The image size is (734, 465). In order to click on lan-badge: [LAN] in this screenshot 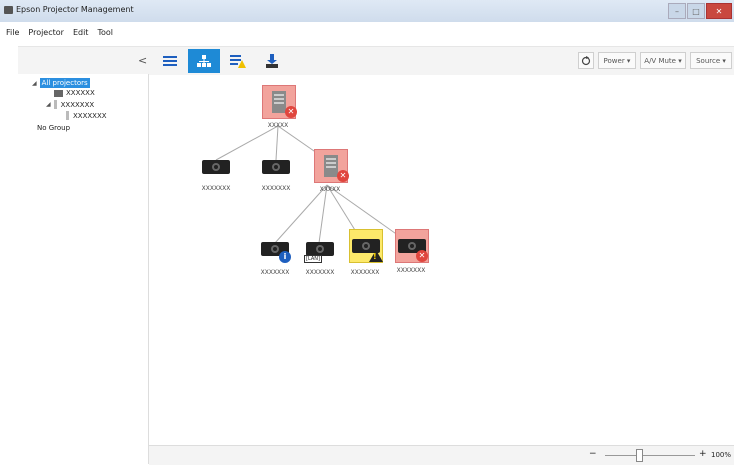, I will do `click(313, 259)`.